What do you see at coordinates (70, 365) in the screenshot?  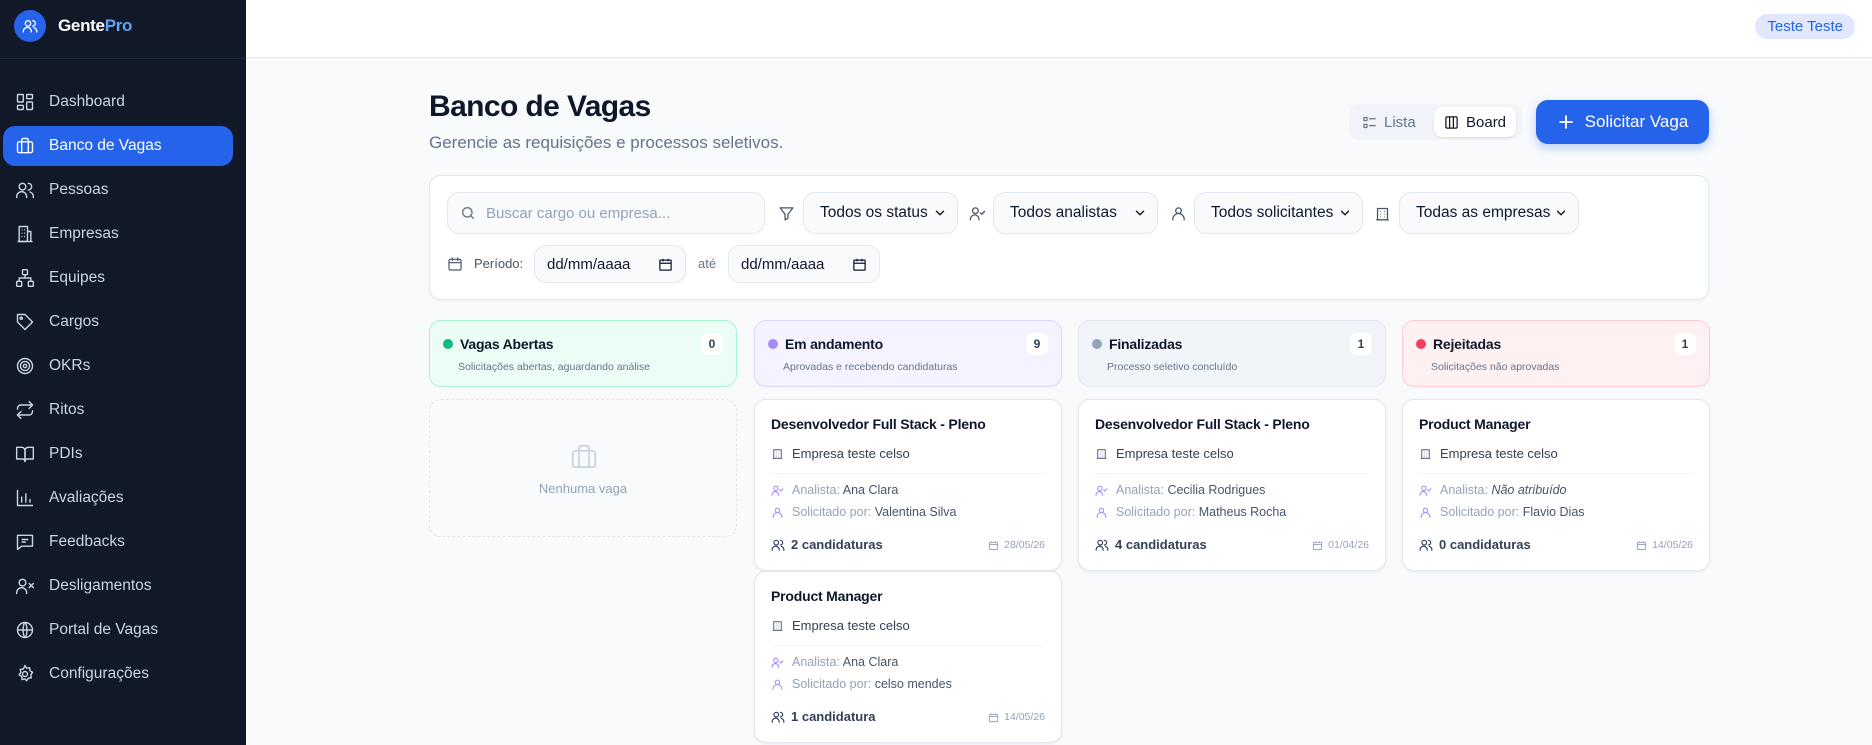 I see `sidebar-item-label: OKRs` at bounding box center [70, 365].